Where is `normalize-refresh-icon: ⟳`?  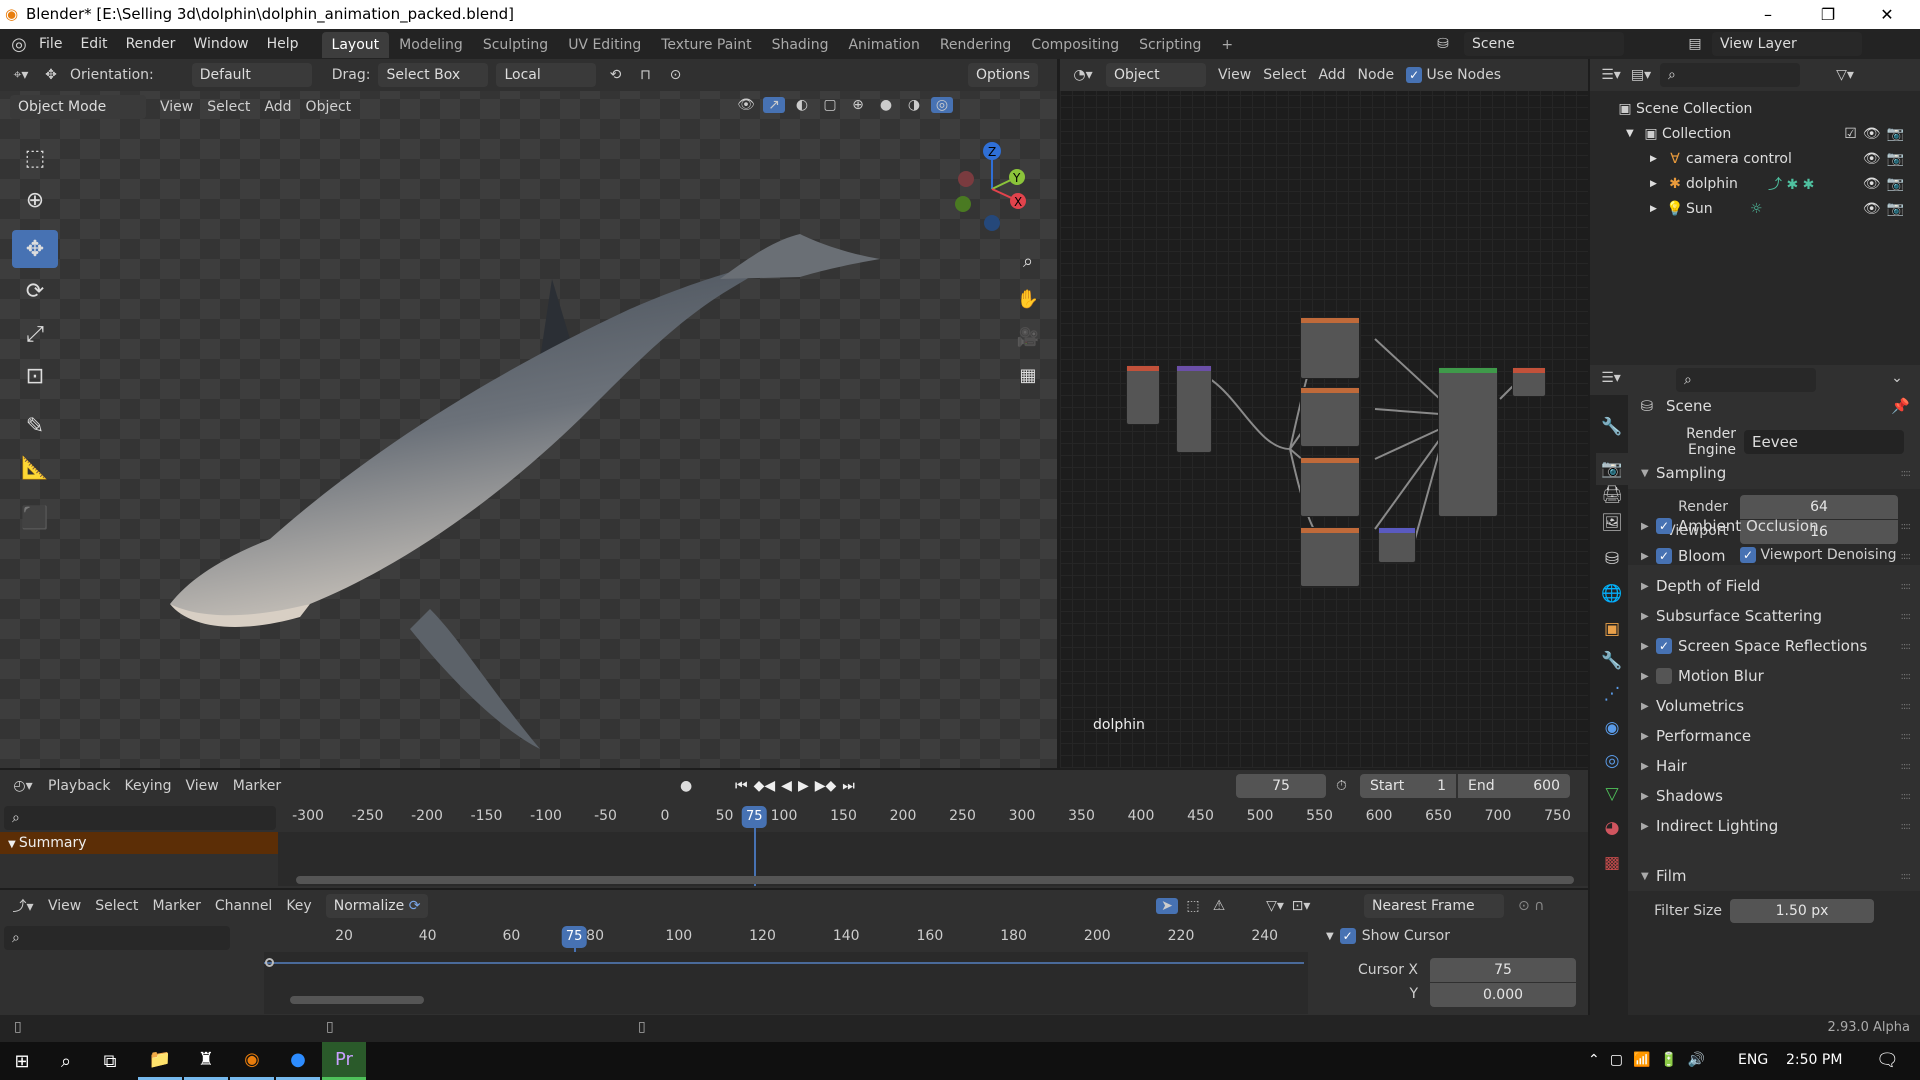 normalize-refresh-icon: ⟳ is located at coordinates (415, 906).